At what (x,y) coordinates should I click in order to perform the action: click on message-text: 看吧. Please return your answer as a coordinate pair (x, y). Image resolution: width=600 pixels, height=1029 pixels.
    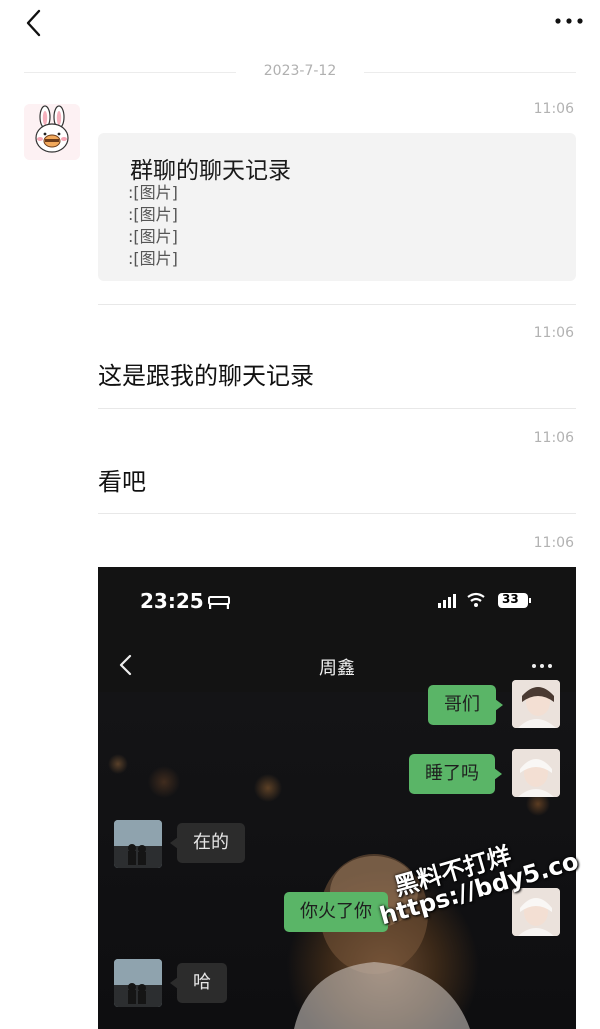
    Looking at the image, I should click on (122, 479).